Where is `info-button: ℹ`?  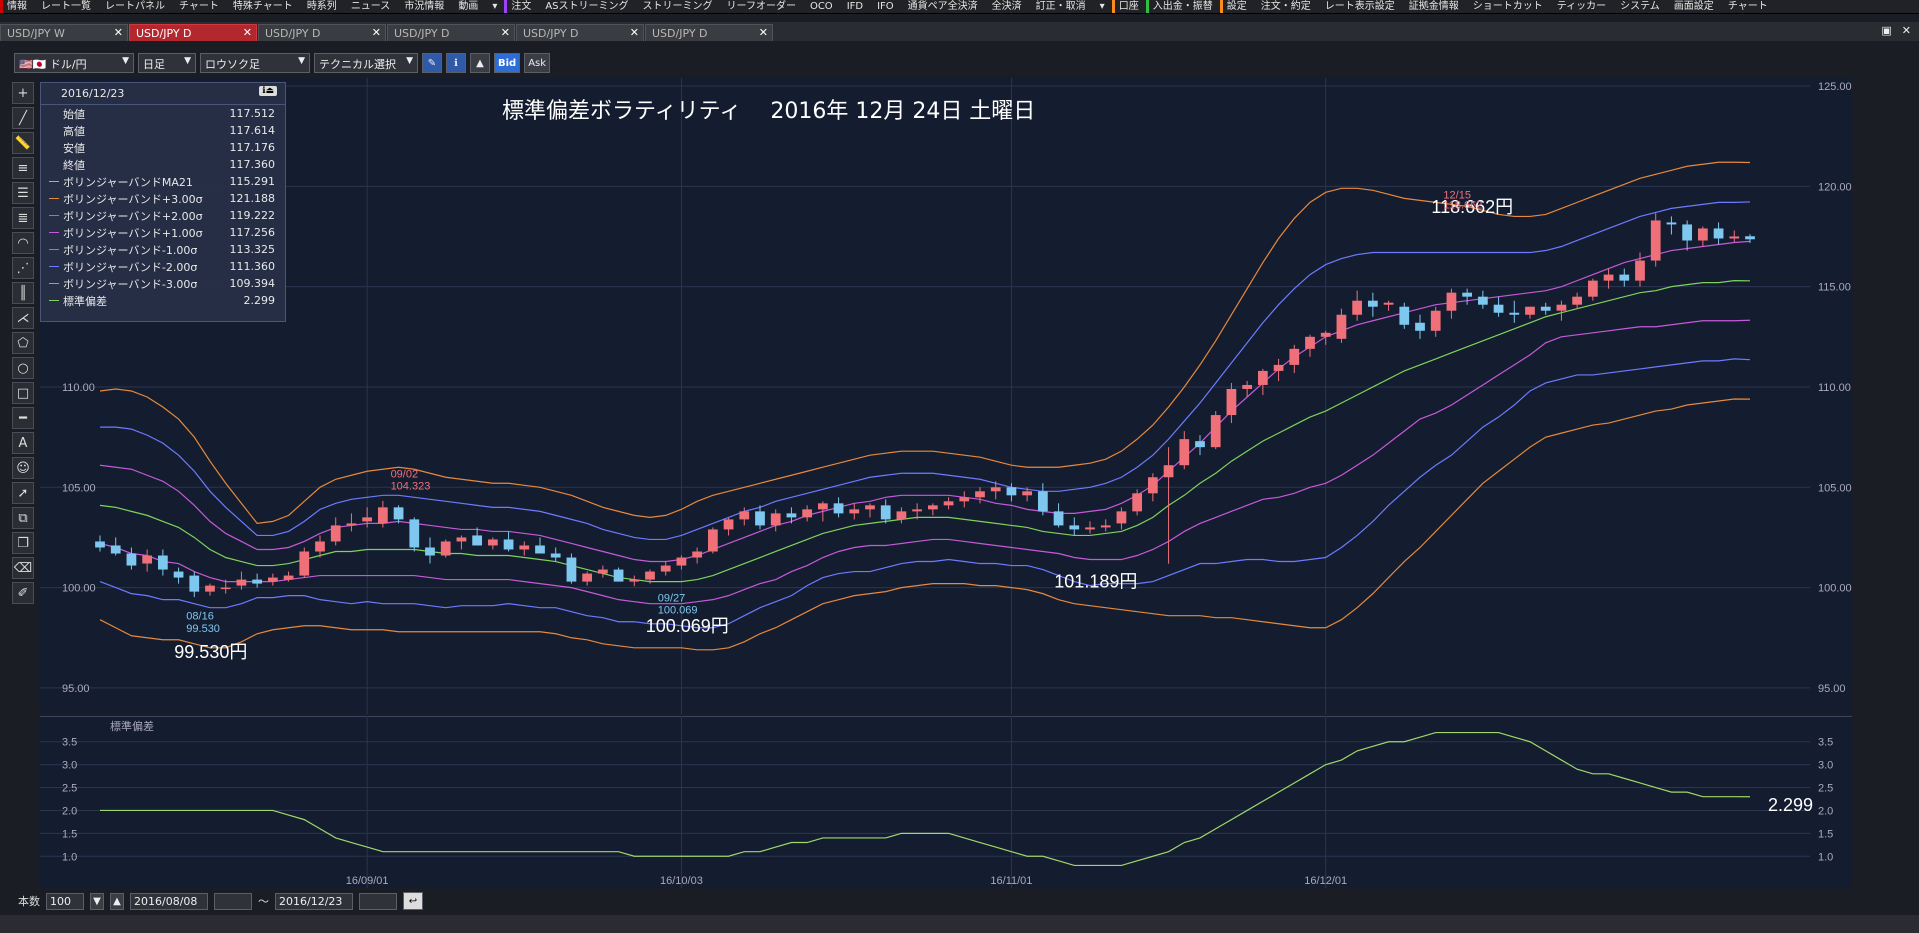
info-button: ℹ is located at coordinates (456, 63).